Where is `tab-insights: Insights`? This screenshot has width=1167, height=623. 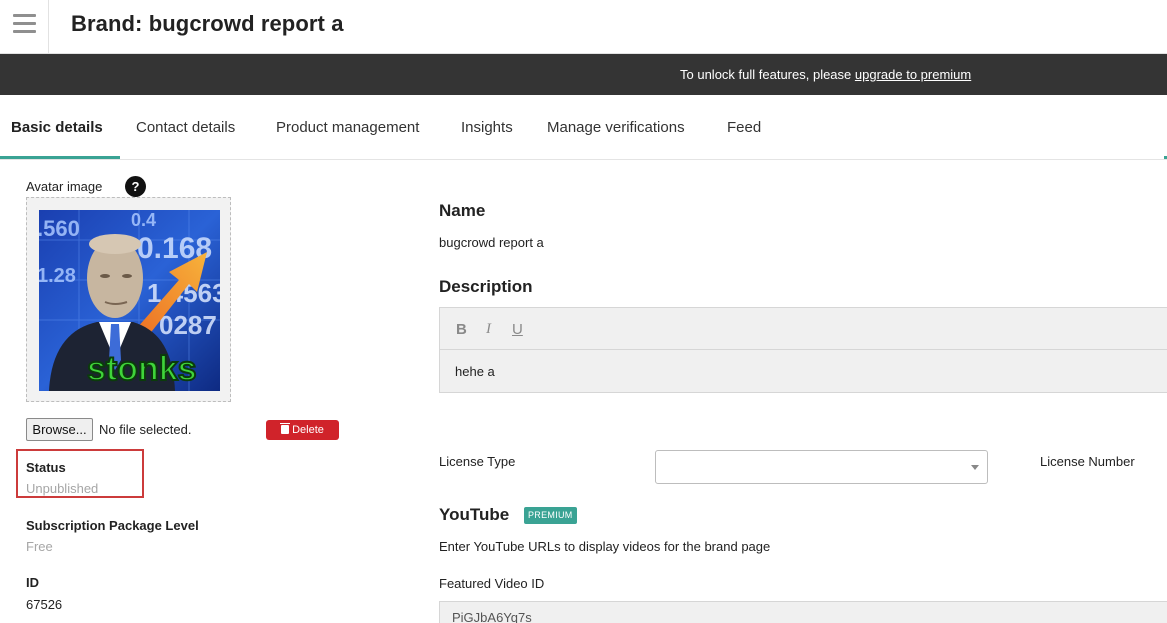 tab-insights: Insights is located at coordinates (487, 127).